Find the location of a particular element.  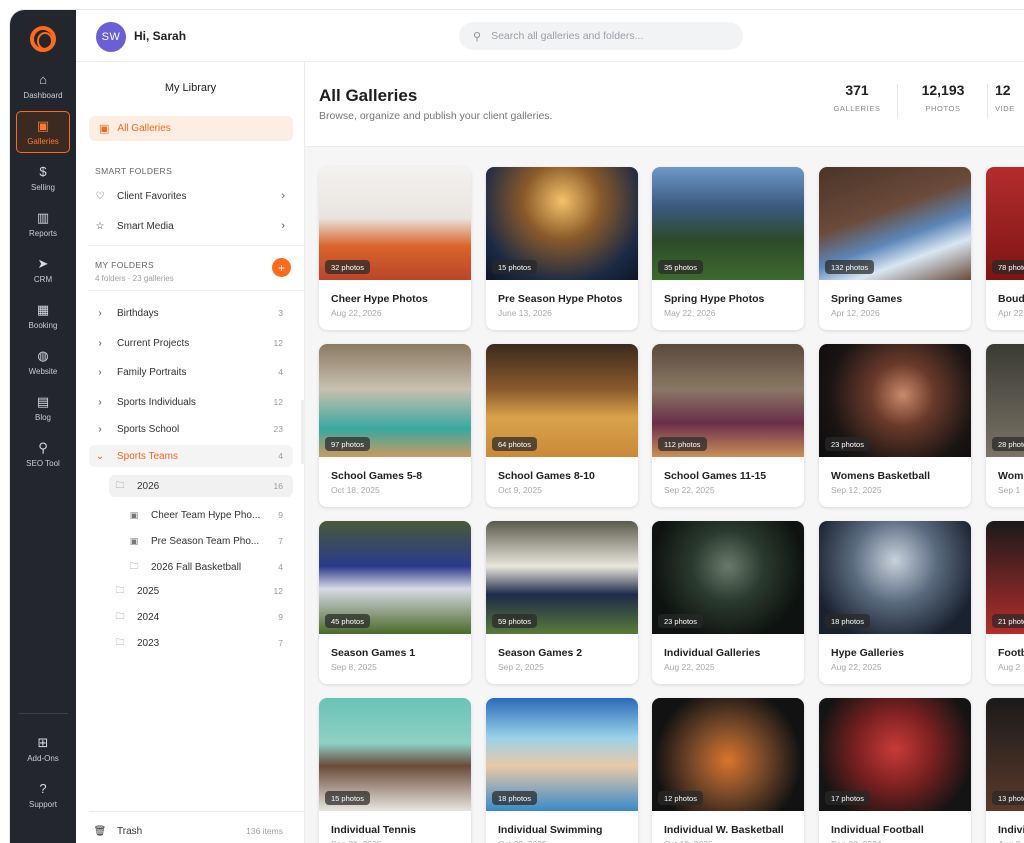

avatar: SW is located at coordinates (111, 37).